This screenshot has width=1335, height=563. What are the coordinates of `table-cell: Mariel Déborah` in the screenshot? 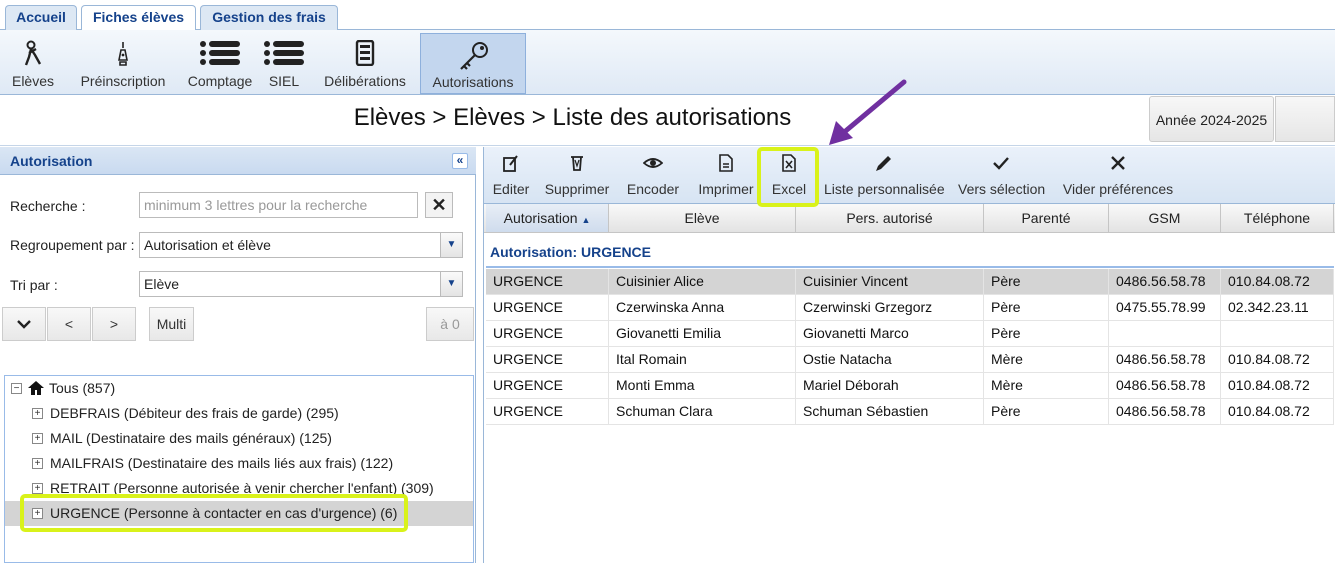 It's located at (890, 385).